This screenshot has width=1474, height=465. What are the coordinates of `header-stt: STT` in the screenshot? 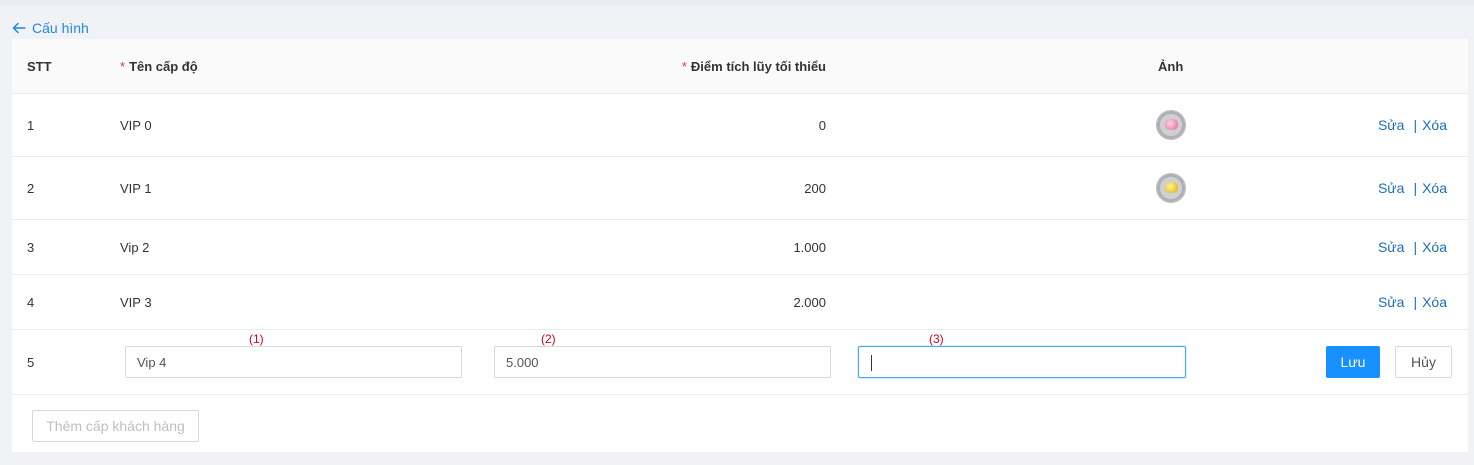 It's located at (39, 66).